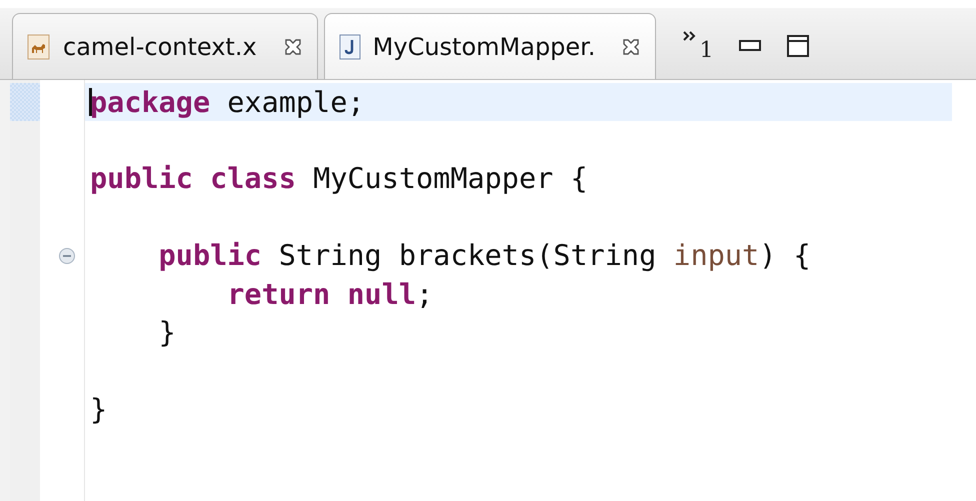 The image size is (976, 501). I want to click on hidden-tab-count: 1, so click(706, 50).